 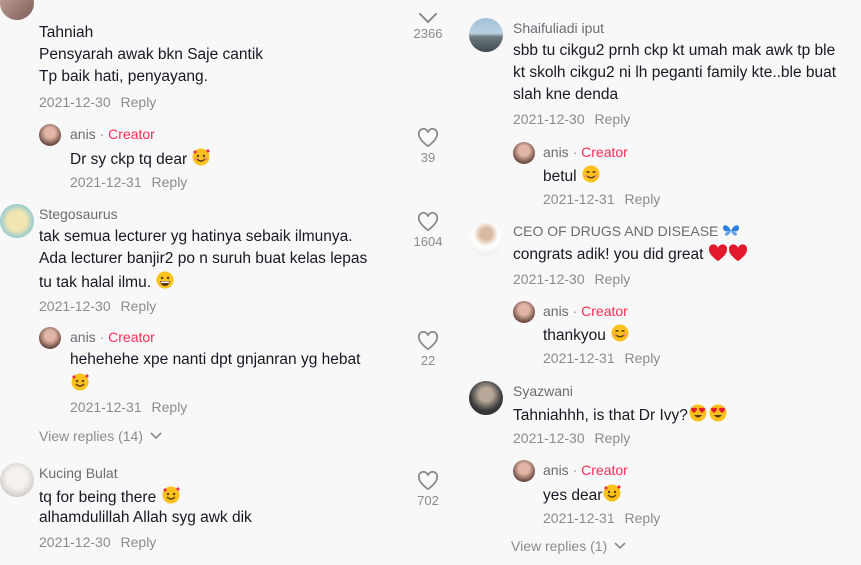 I want to click on comment-text: Pensyarah awak bkn Saje cantik, so click(x=151, y=54).